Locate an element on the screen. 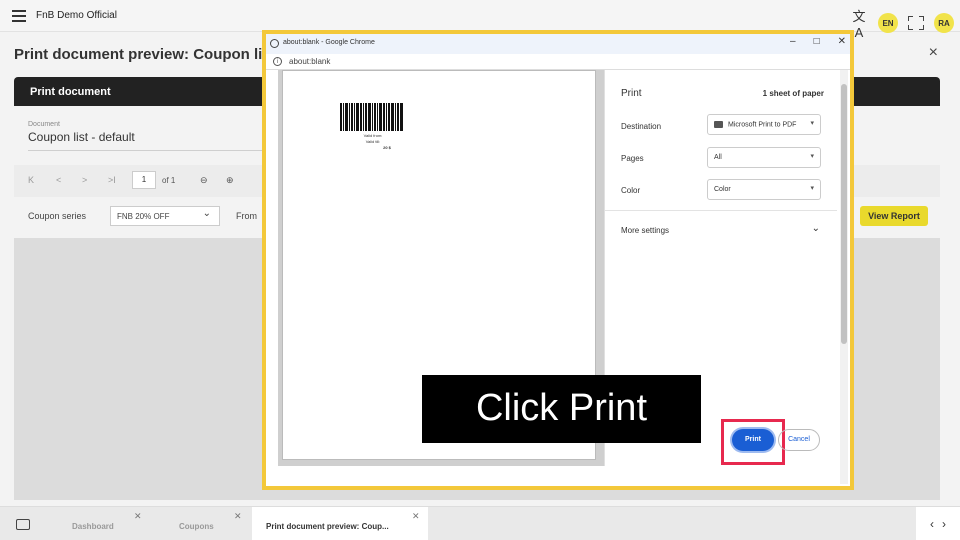 The image size is (960, 540). instruction-caption: Click Print is located at coordinates (561, 409).